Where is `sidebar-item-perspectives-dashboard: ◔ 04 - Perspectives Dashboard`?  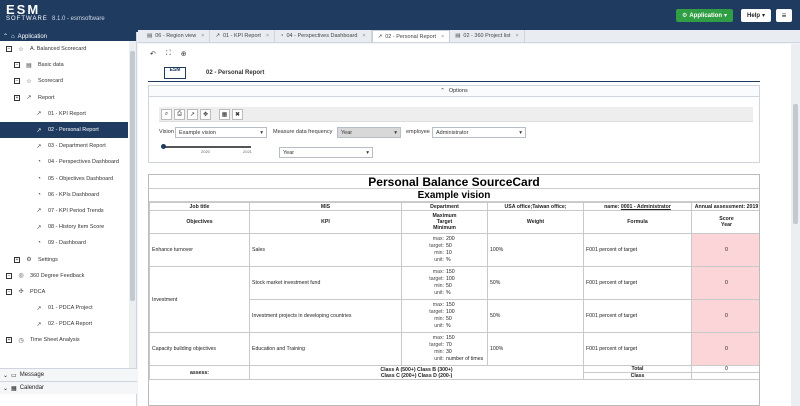
sidebar-item-perspectives-dashboard: ◔ 04 - Perspectives Dashboard is located at coordinates (64, 162).